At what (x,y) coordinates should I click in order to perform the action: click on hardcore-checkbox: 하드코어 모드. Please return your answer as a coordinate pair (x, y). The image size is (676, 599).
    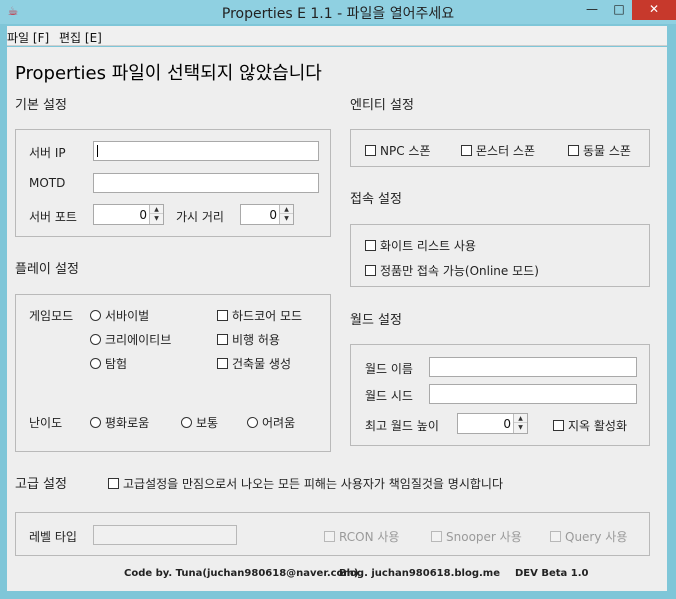
    Looking at the image, I should click on (259, 315).